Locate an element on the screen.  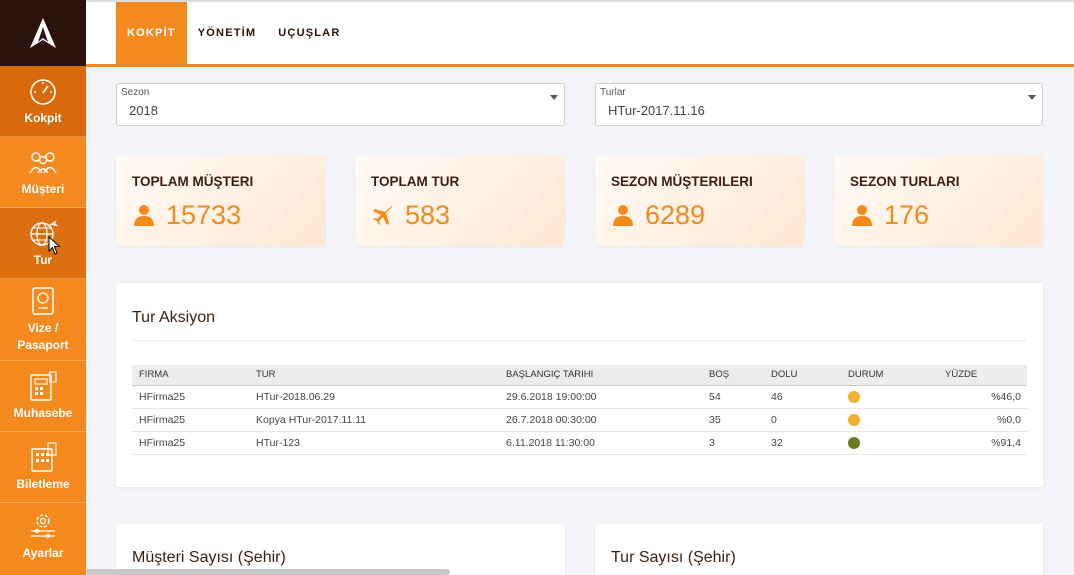
cell-bos: 54 is located at coordinates (733, 397).